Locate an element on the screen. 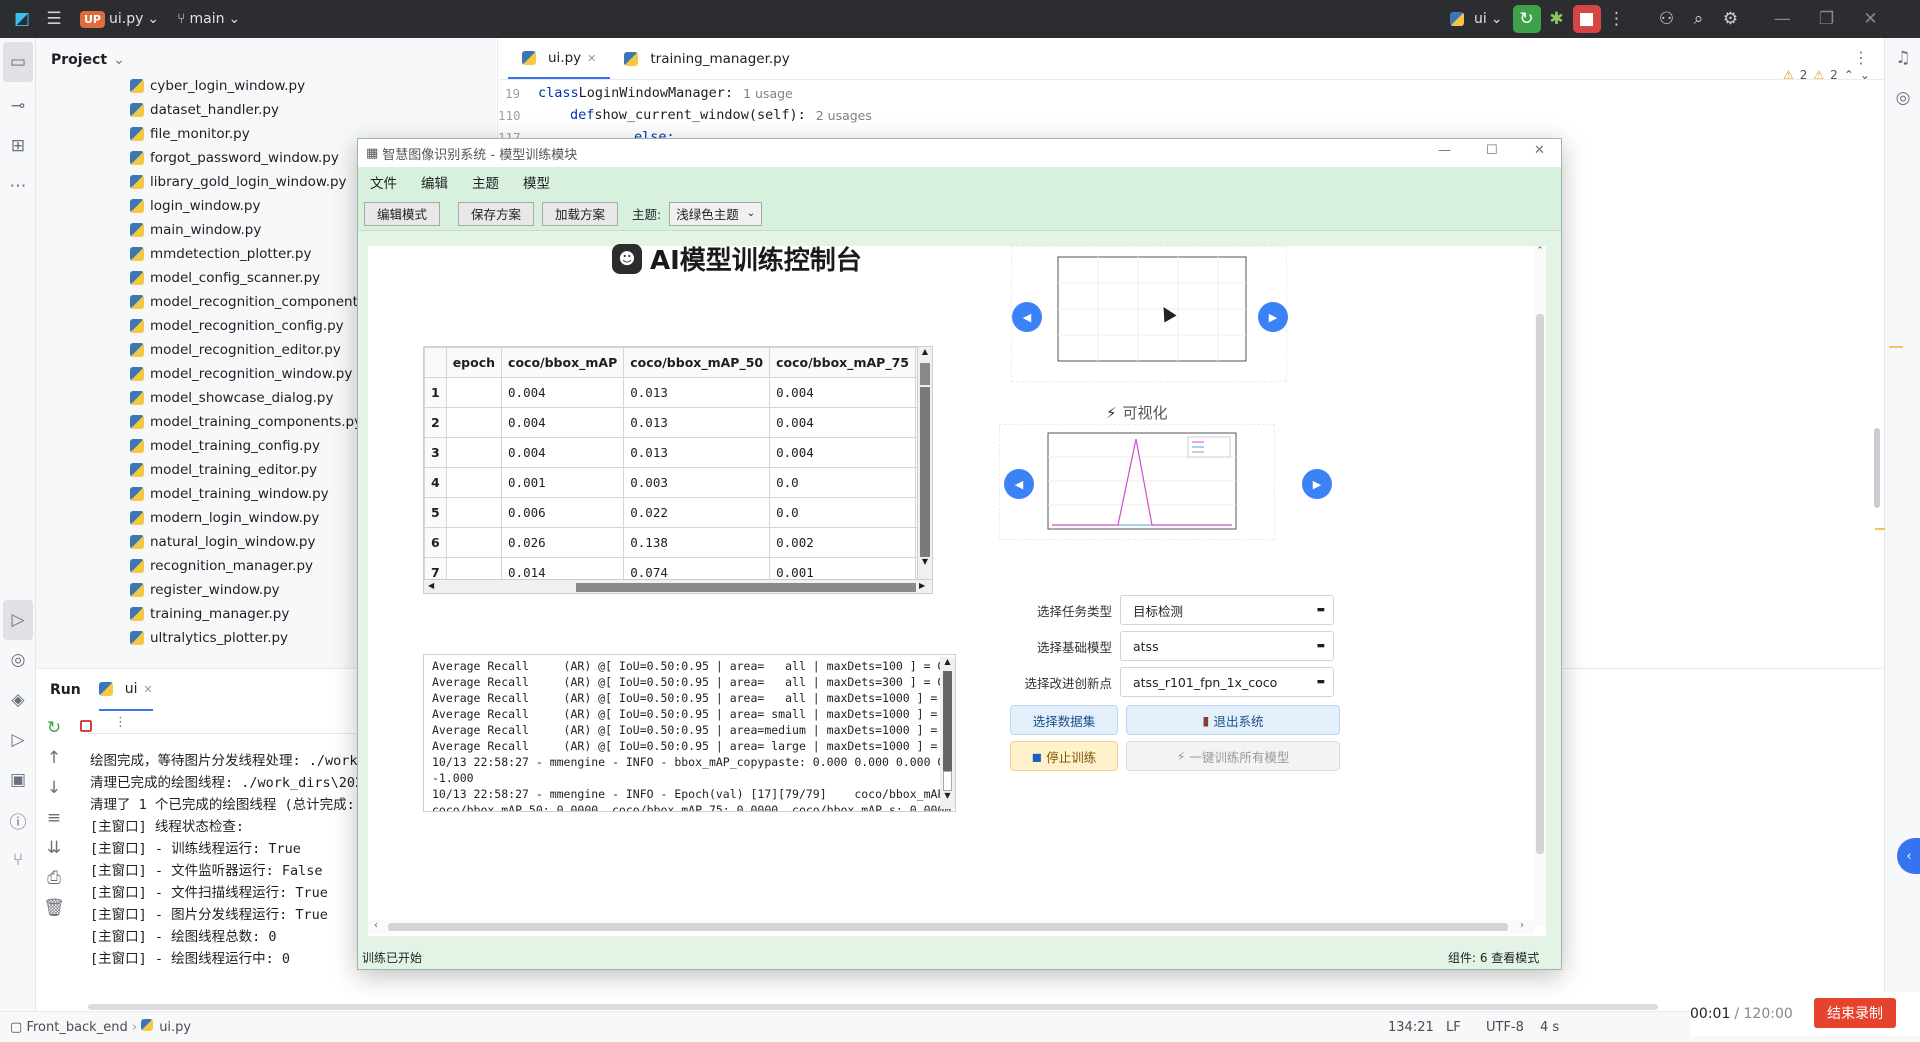 This screenshot has width=1920, height=1042. tab-ui-py: ui.py ✕ is located at coordinates (559, 59).